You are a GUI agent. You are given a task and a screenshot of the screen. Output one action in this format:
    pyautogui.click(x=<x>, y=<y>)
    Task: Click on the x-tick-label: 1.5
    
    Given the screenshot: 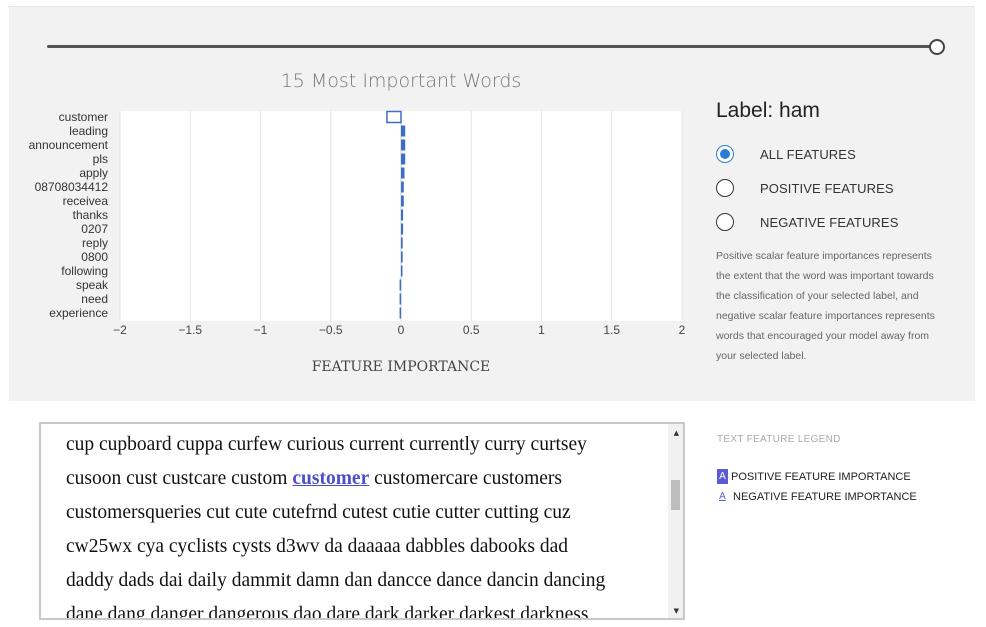 What is the action you would take?
    pyautogui.click(x=611, y=330)
    